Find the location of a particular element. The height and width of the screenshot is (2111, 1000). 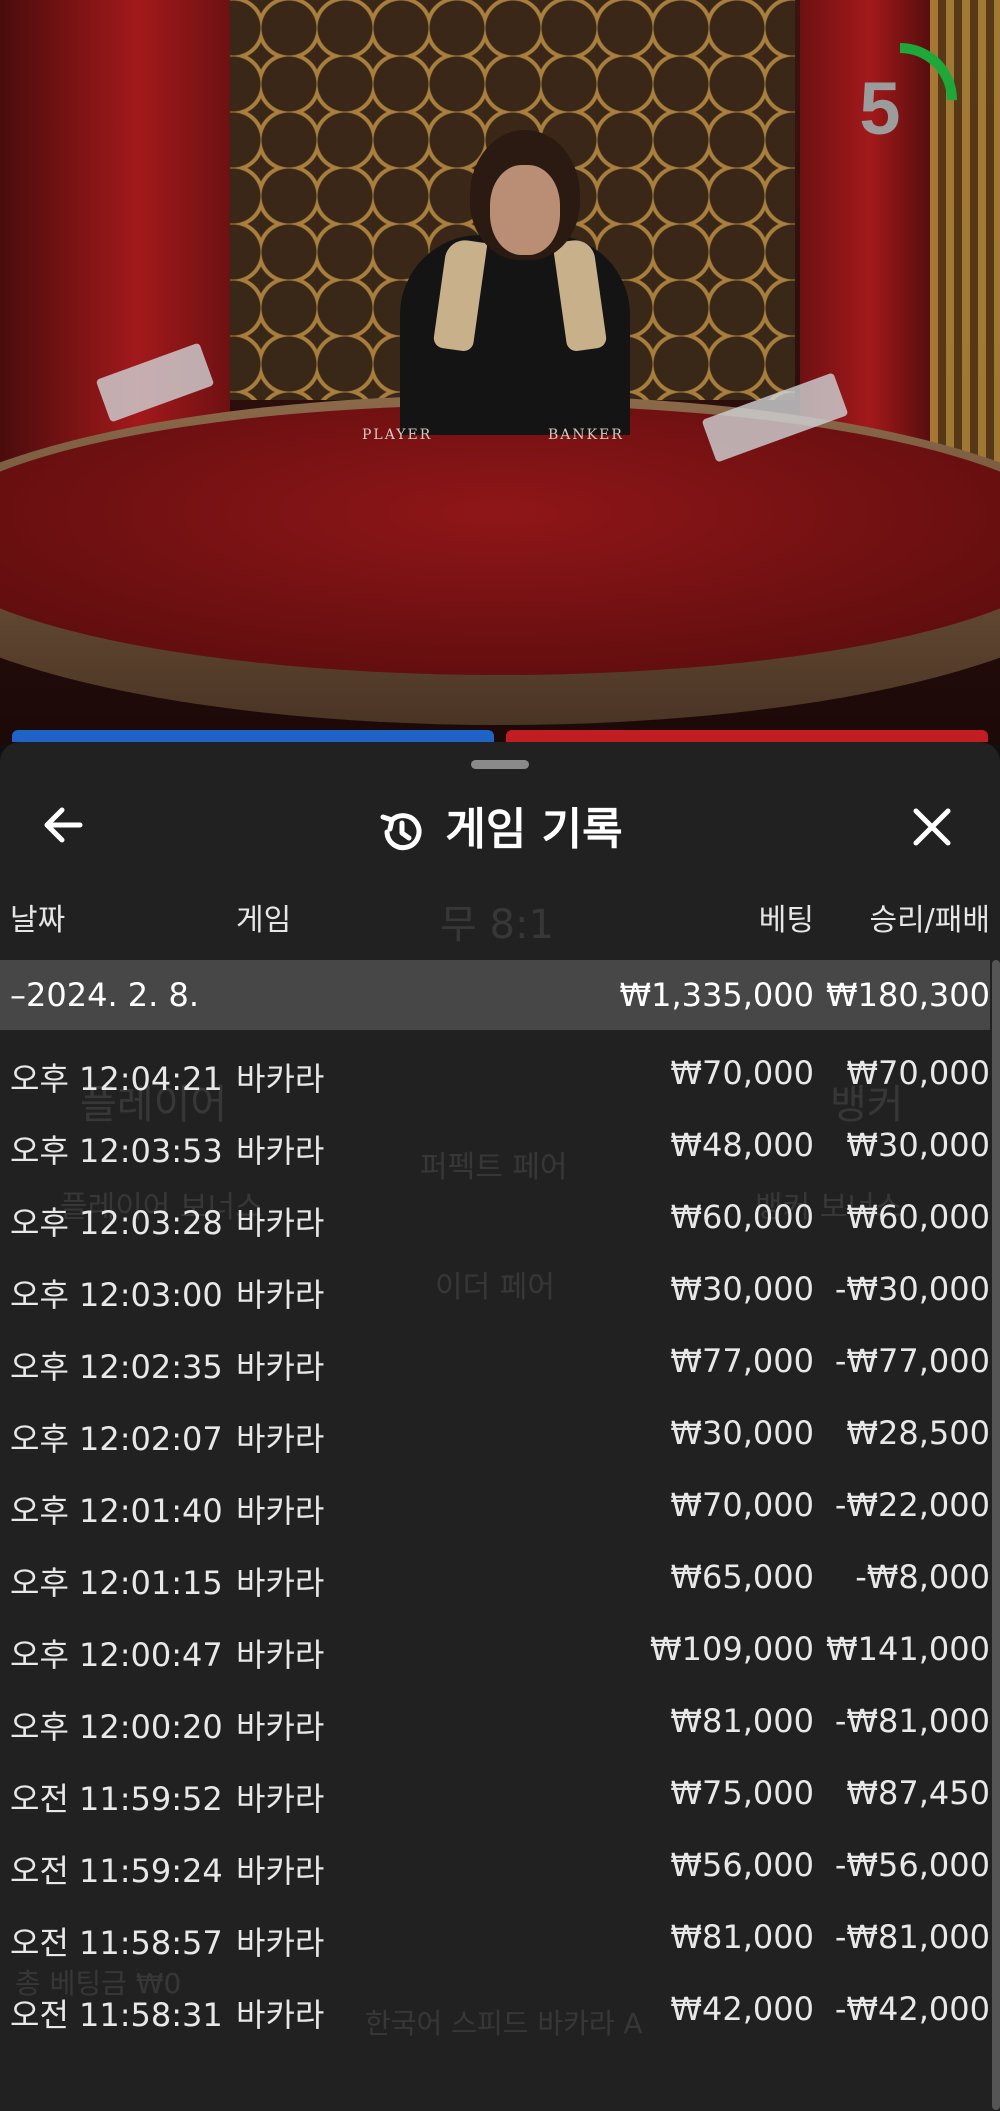

row-result: -₩22,000 is located at coordinates (912, 1505).